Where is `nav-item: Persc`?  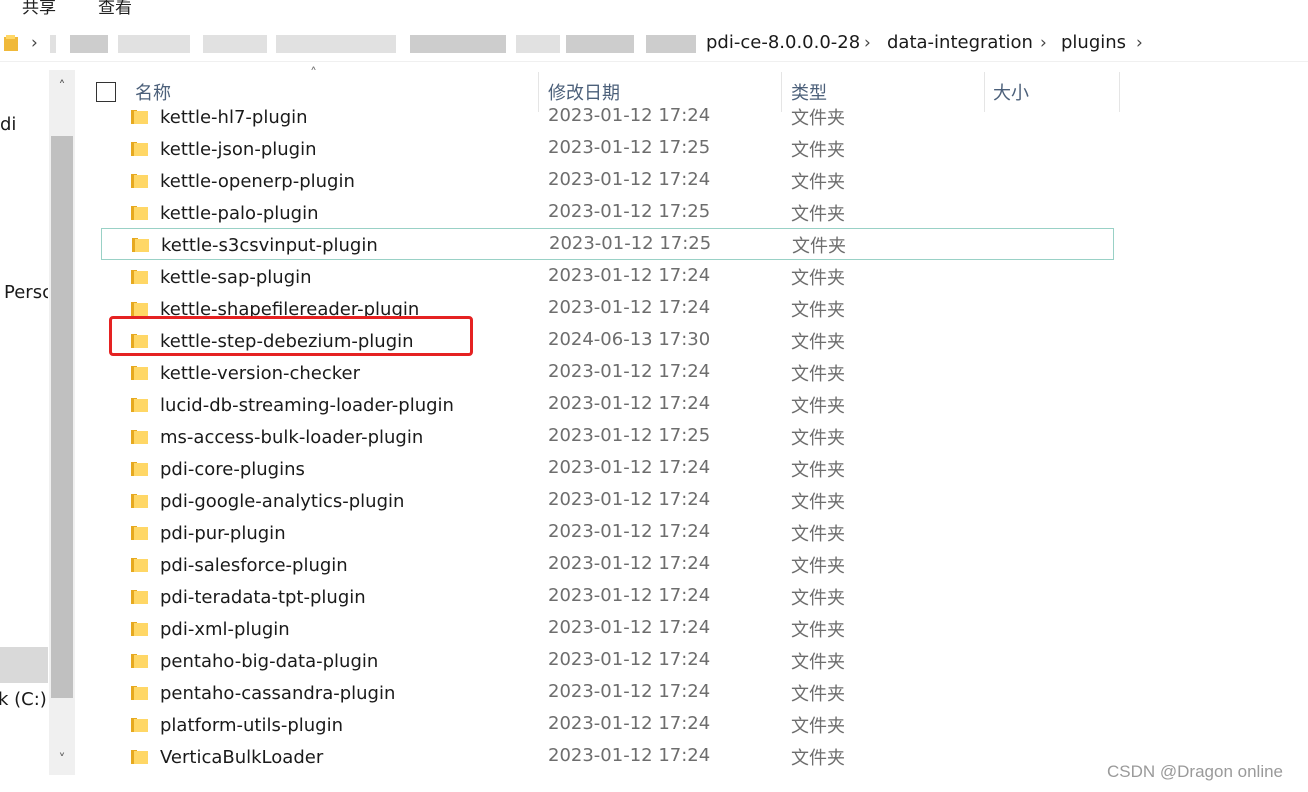 nav-item: Persc is located at coordinates (26, 292).